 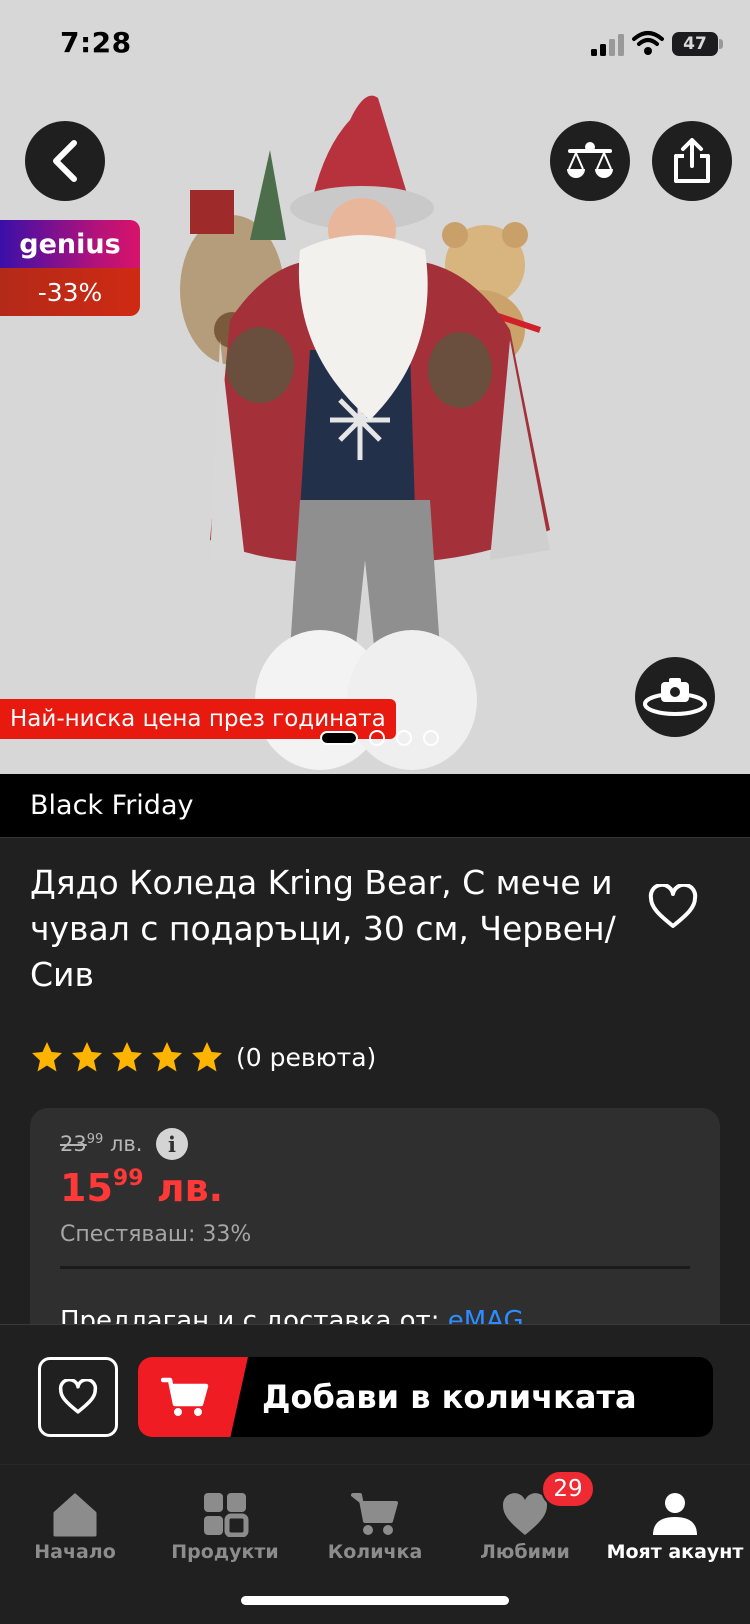 I want to click on favorite-heart-icon, so click(x=673, y=907).